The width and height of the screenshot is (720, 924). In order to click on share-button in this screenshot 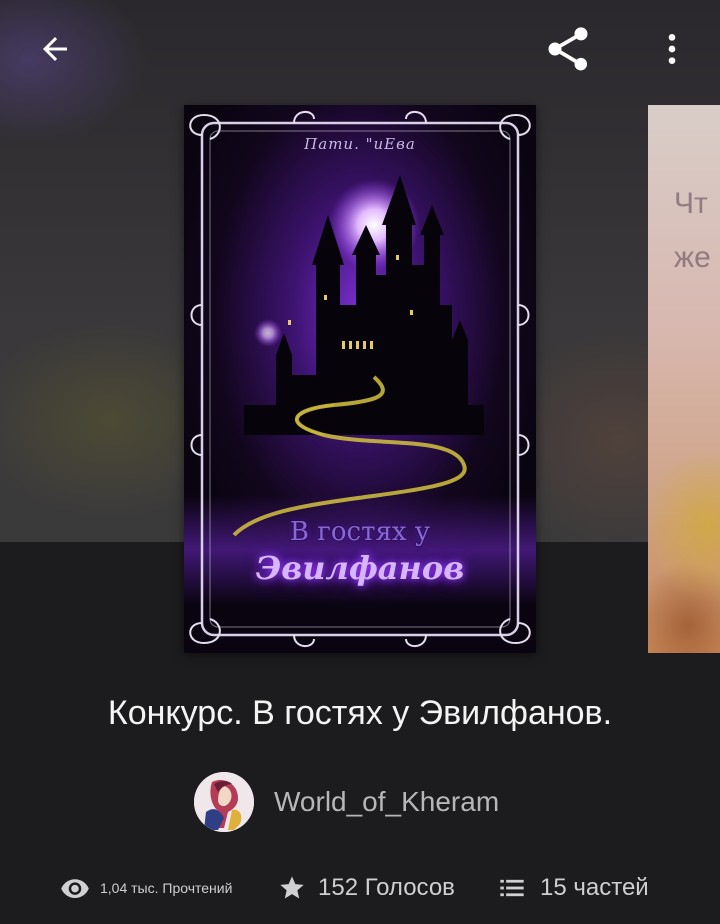, I will do `click(568, 49)`.